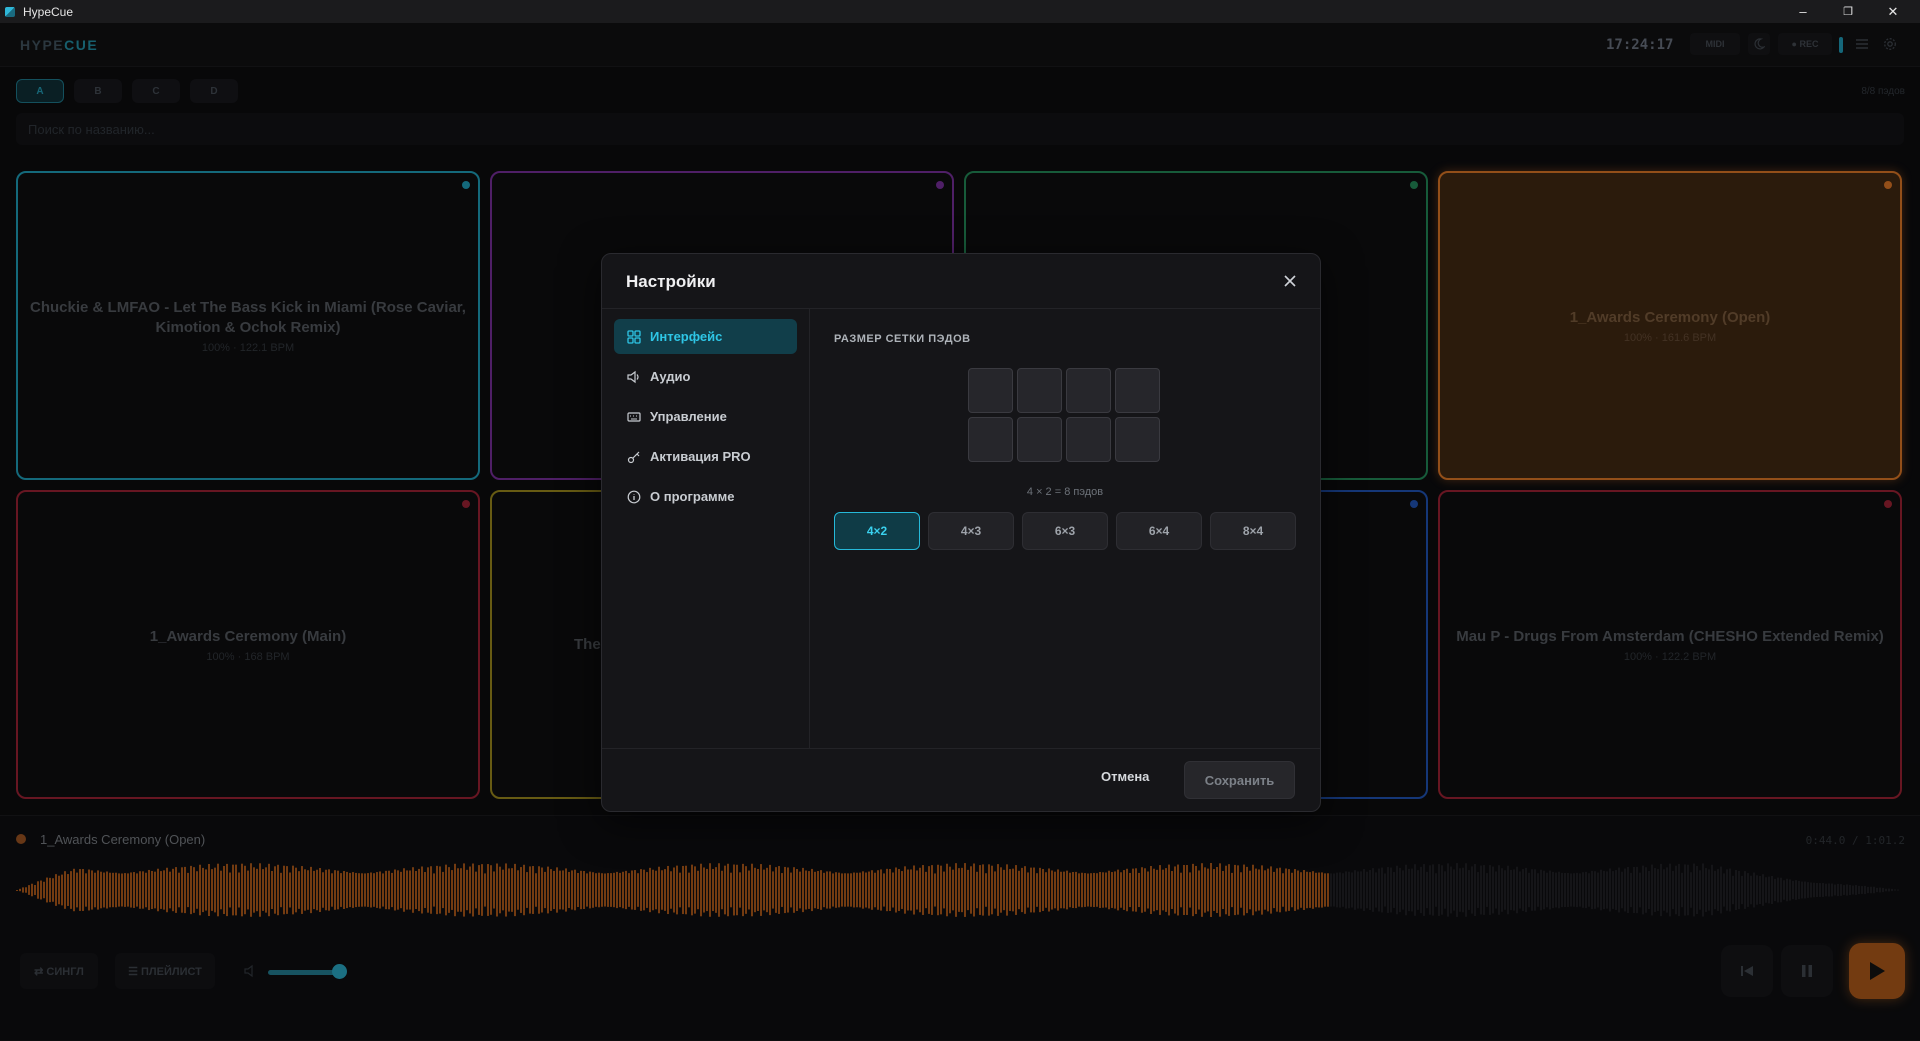 Image resolution: width=1920 pixels, height=1041 pixels. Describe the element at coordinates (1065, 531) in the screenshot. I see `size-option-6x3: 6×3` at that location.